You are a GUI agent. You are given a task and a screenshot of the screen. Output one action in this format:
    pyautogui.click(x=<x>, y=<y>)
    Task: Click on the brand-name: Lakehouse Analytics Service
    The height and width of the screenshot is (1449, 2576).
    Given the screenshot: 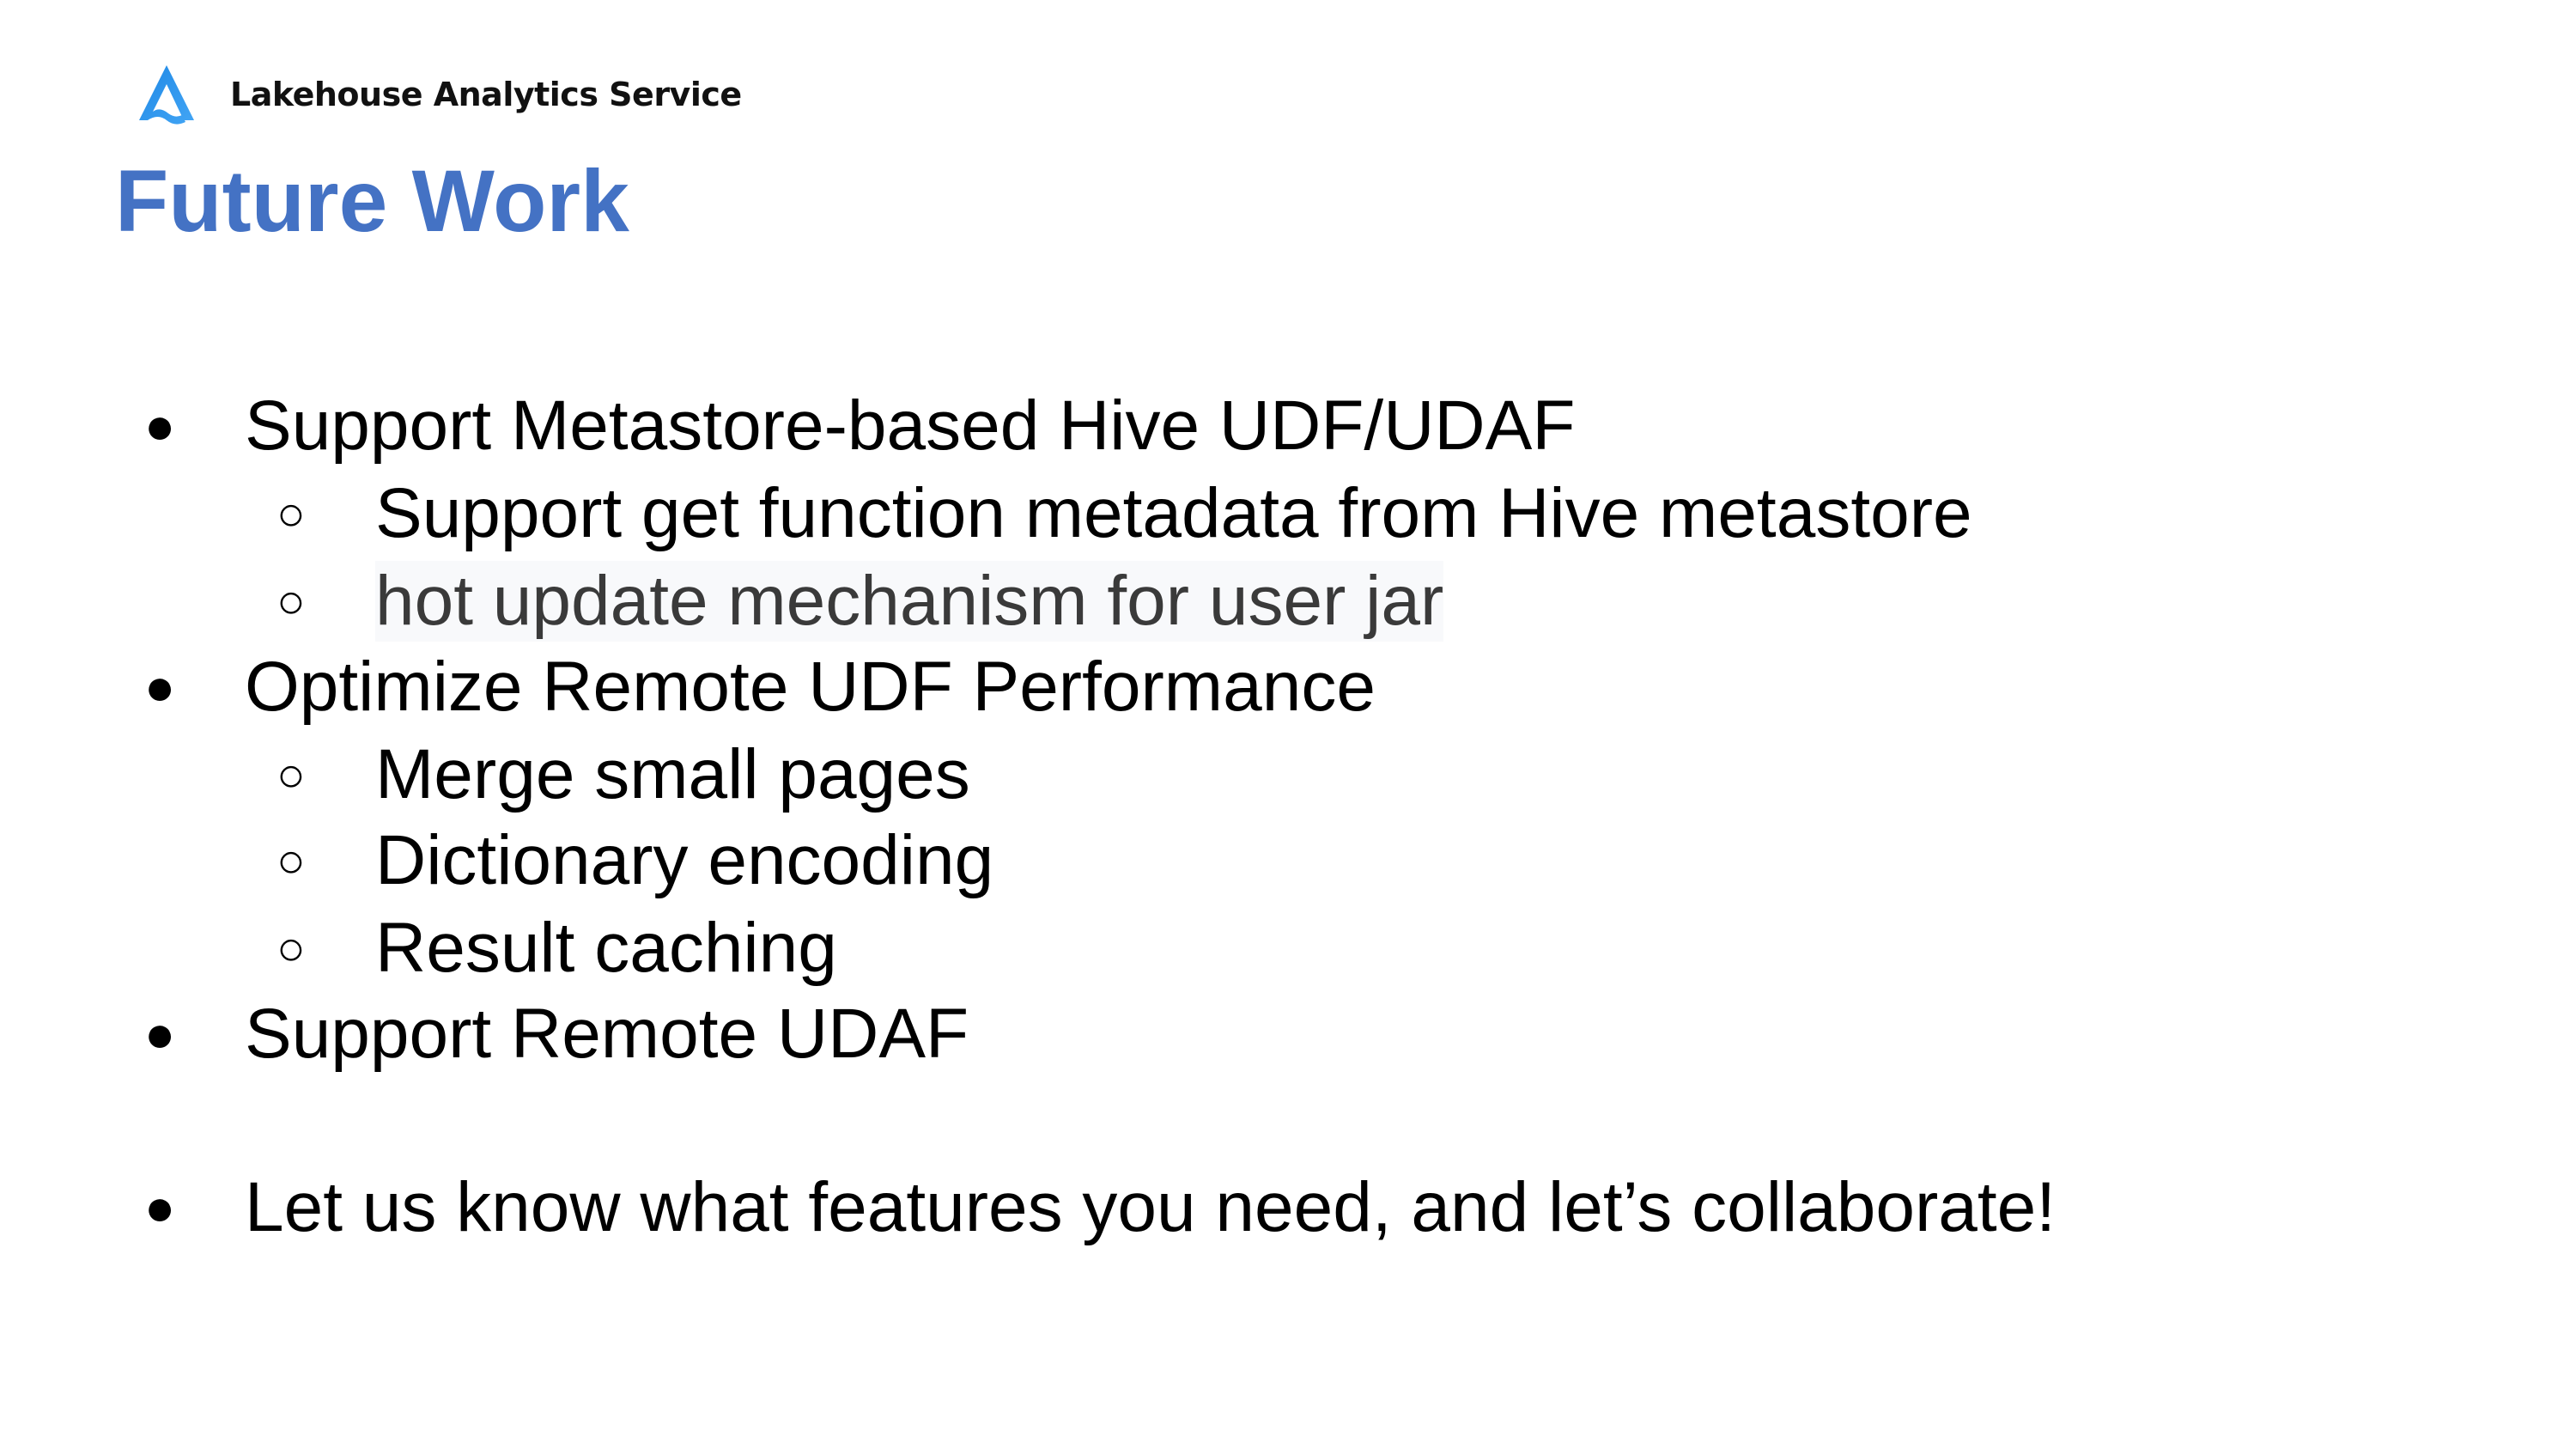 What is the action you would take?
    pyautogui.click(x=486, y=94)
    